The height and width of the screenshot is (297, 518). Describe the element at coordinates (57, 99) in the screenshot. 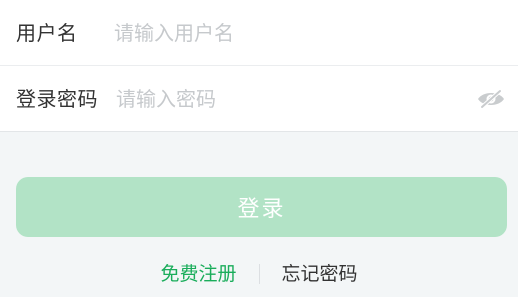

I see `password-label: 登录密码` at that location.